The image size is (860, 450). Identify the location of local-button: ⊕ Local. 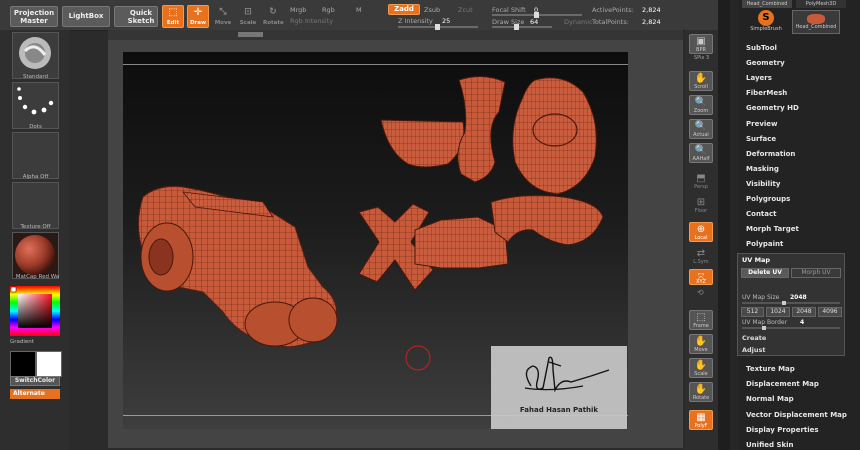
(701, 232).